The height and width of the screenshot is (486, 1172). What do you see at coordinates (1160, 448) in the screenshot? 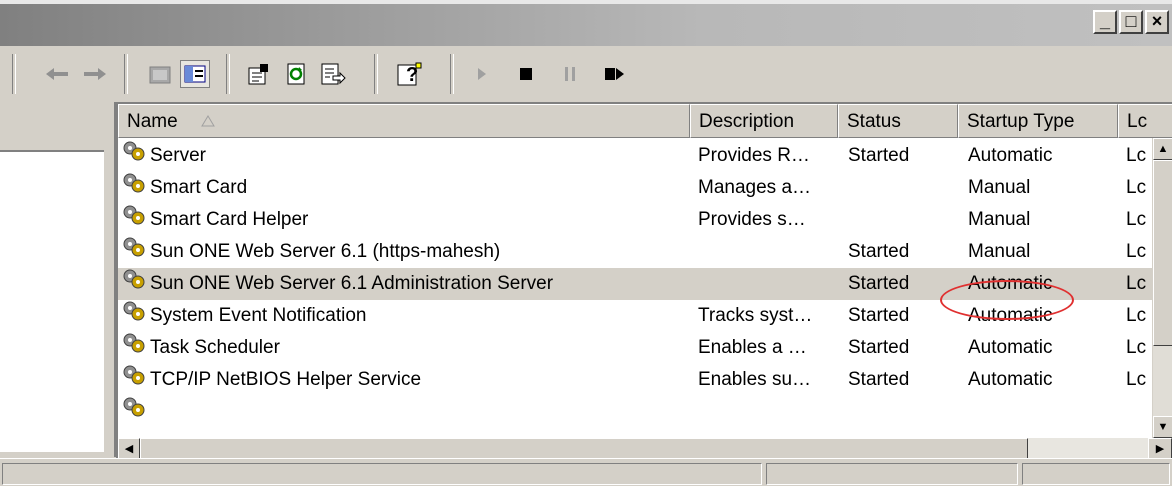
I see `scroll-right-arrow-icon: ▶` at bounding box center [1160, 448].